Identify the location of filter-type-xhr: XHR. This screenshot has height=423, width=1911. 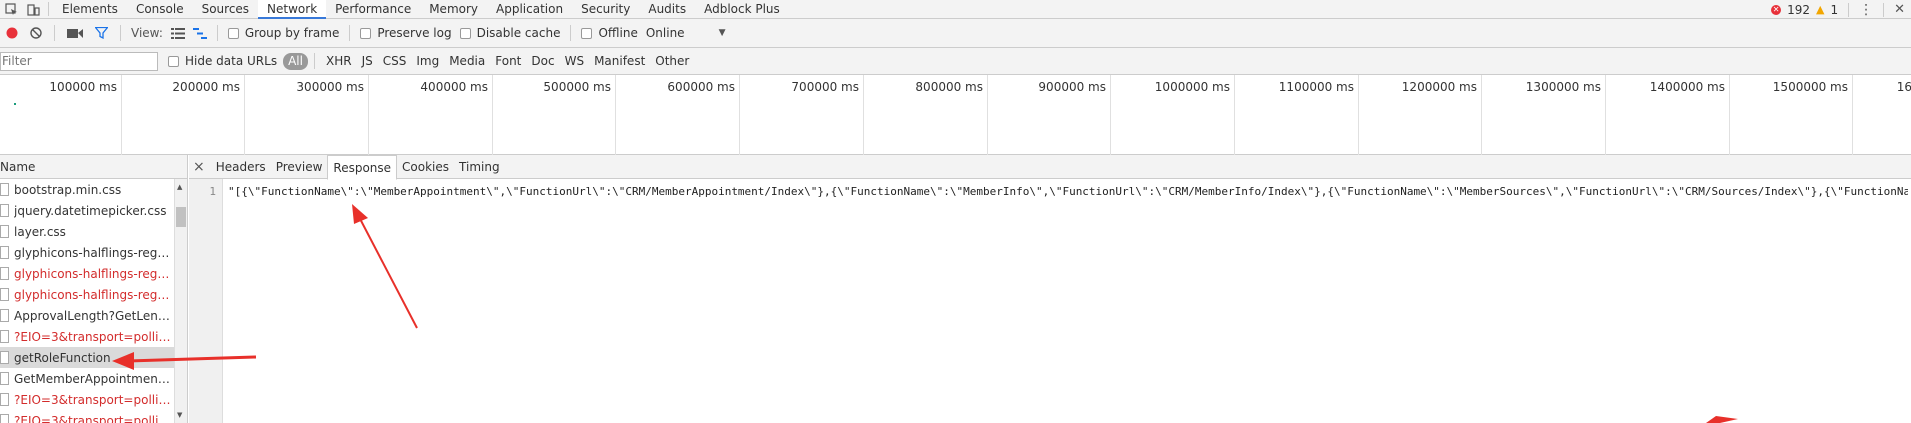
(339, 61).